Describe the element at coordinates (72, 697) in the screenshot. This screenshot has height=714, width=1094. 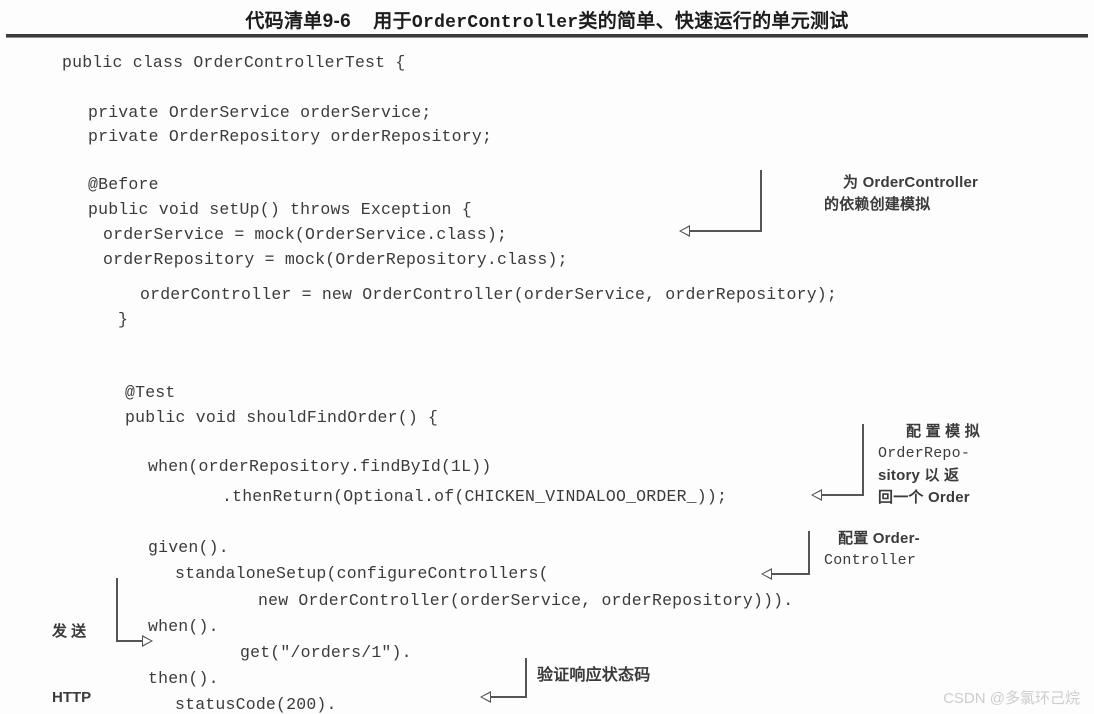
I see `annotation-send-http-line-2: HTTP` at that location.